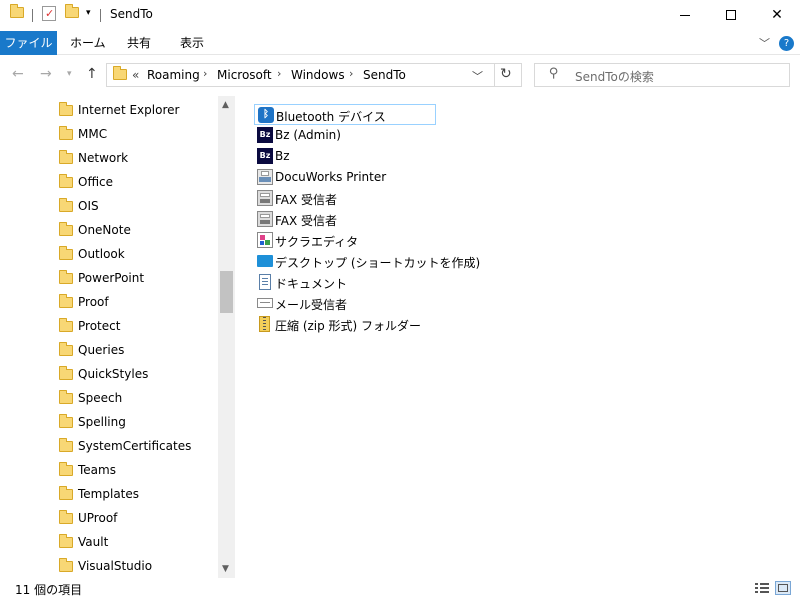 The height and width of the screenshot is (600, 800). I want to click on mail-icon, so click(265, 303).